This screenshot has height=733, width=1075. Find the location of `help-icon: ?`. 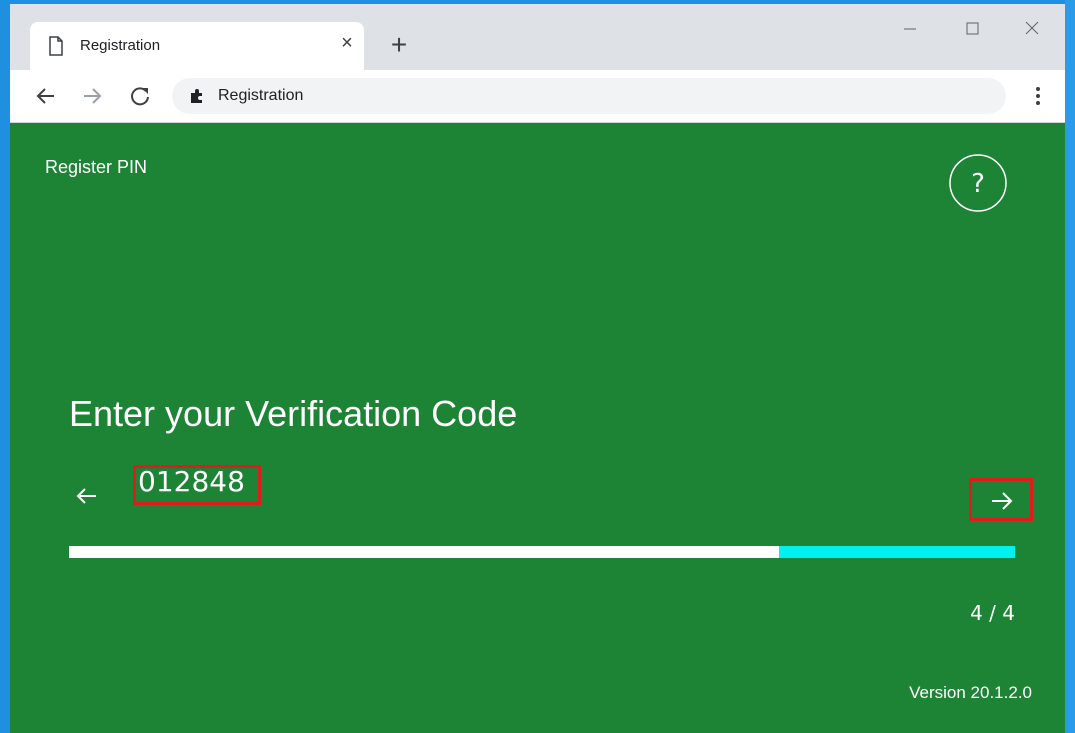

help-icon: ? is located at coordinates (978, 183).